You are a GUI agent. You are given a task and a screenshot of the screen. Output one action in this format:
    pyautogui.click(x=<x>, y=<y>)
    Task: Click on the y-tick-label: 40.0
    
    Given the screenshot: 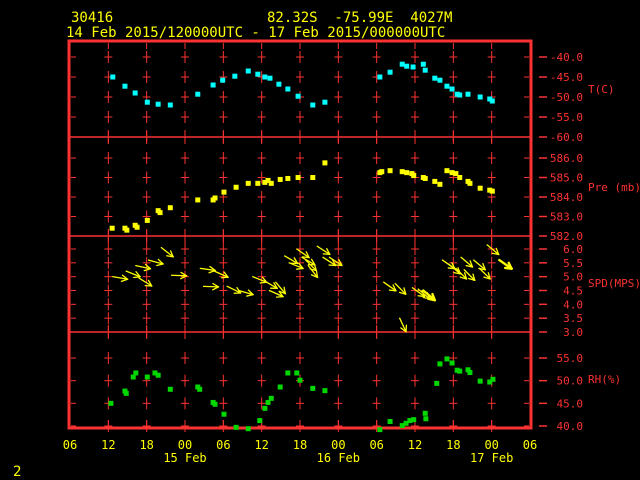 What is the action you would take?
    pyautogui.click(x=570, y=426)
    